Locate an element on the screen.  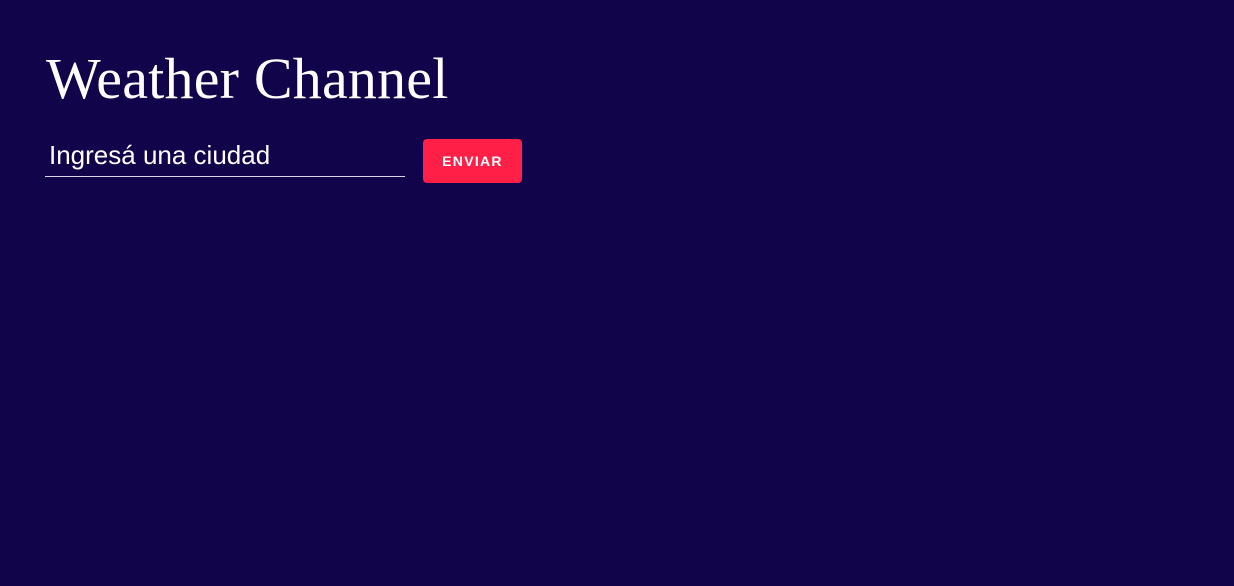
search-form: ENVIAR is located at coordinates (639, 161).